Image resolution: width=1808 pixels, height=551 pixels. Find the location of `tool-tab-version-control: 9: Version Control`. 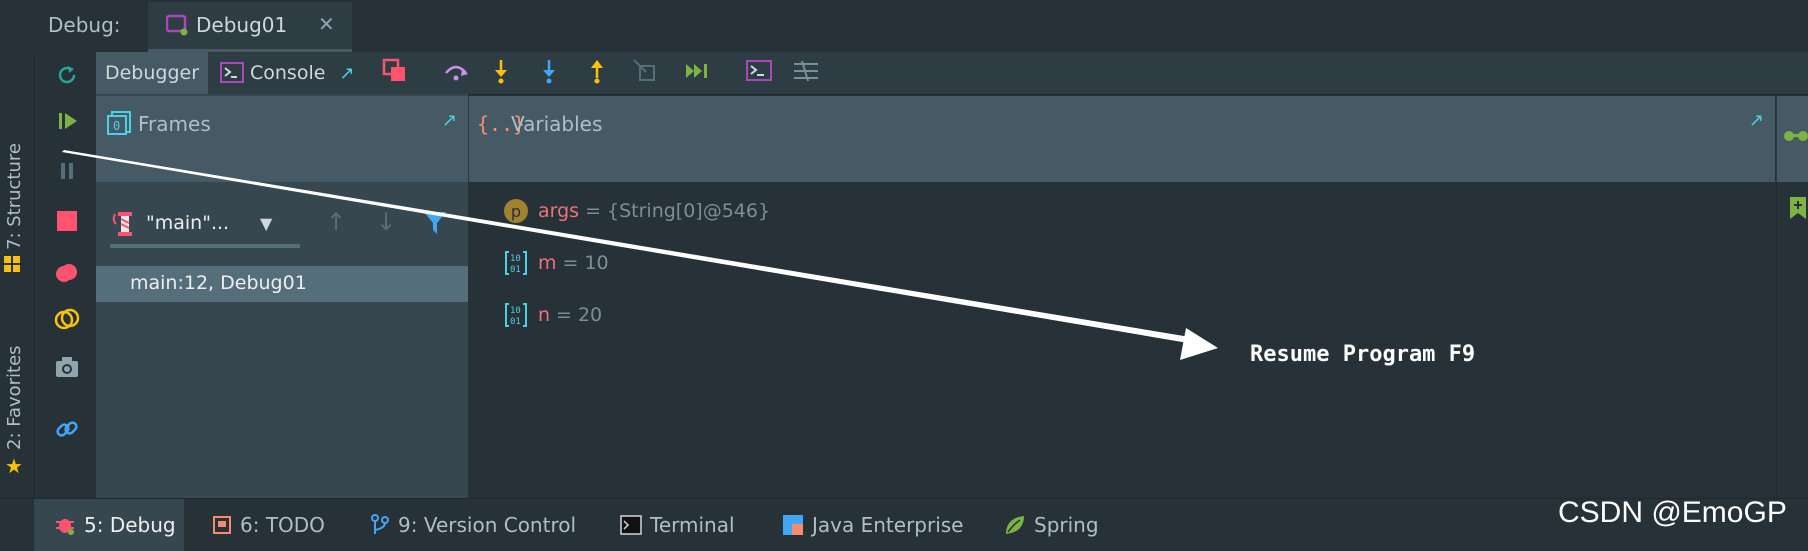

tool-tab-version-control: 9: Version Control is located at coordinates (473, 525).